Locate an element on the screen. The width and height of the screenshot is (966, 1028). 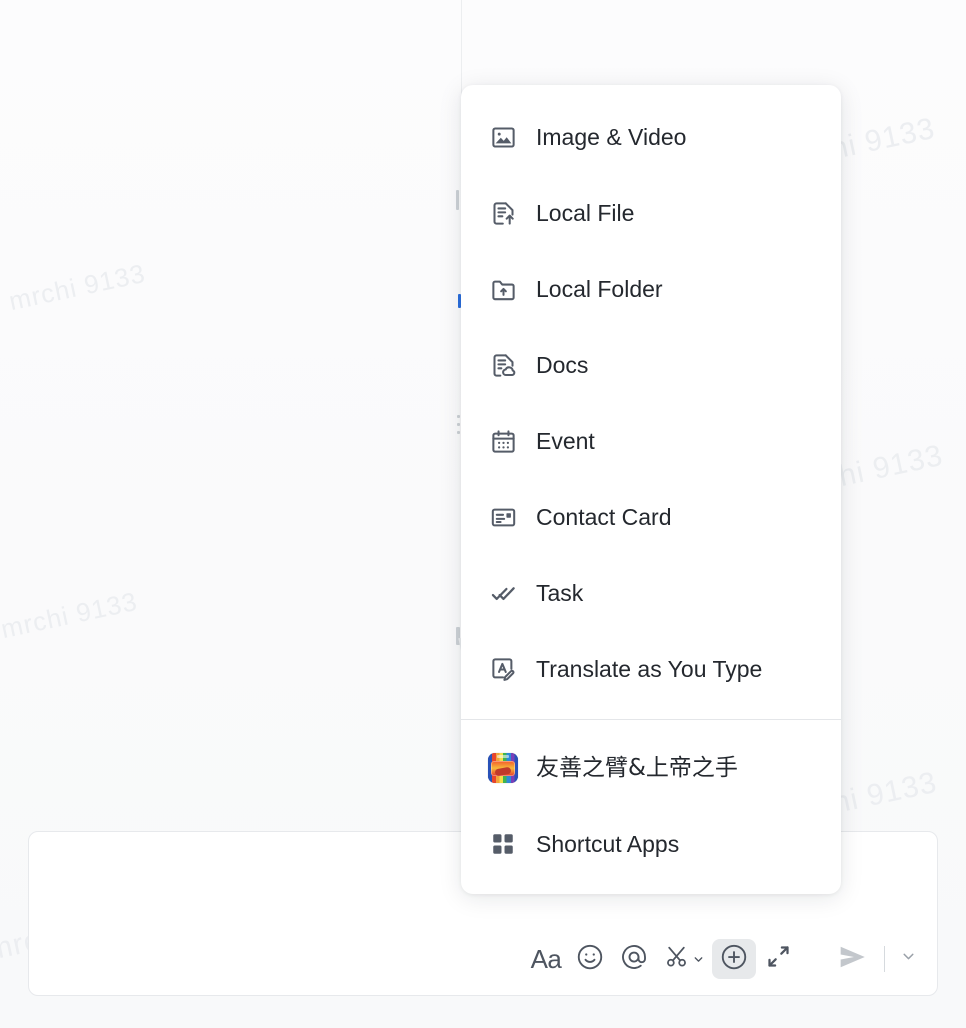
expand-button is located at coordinates (778, 959).